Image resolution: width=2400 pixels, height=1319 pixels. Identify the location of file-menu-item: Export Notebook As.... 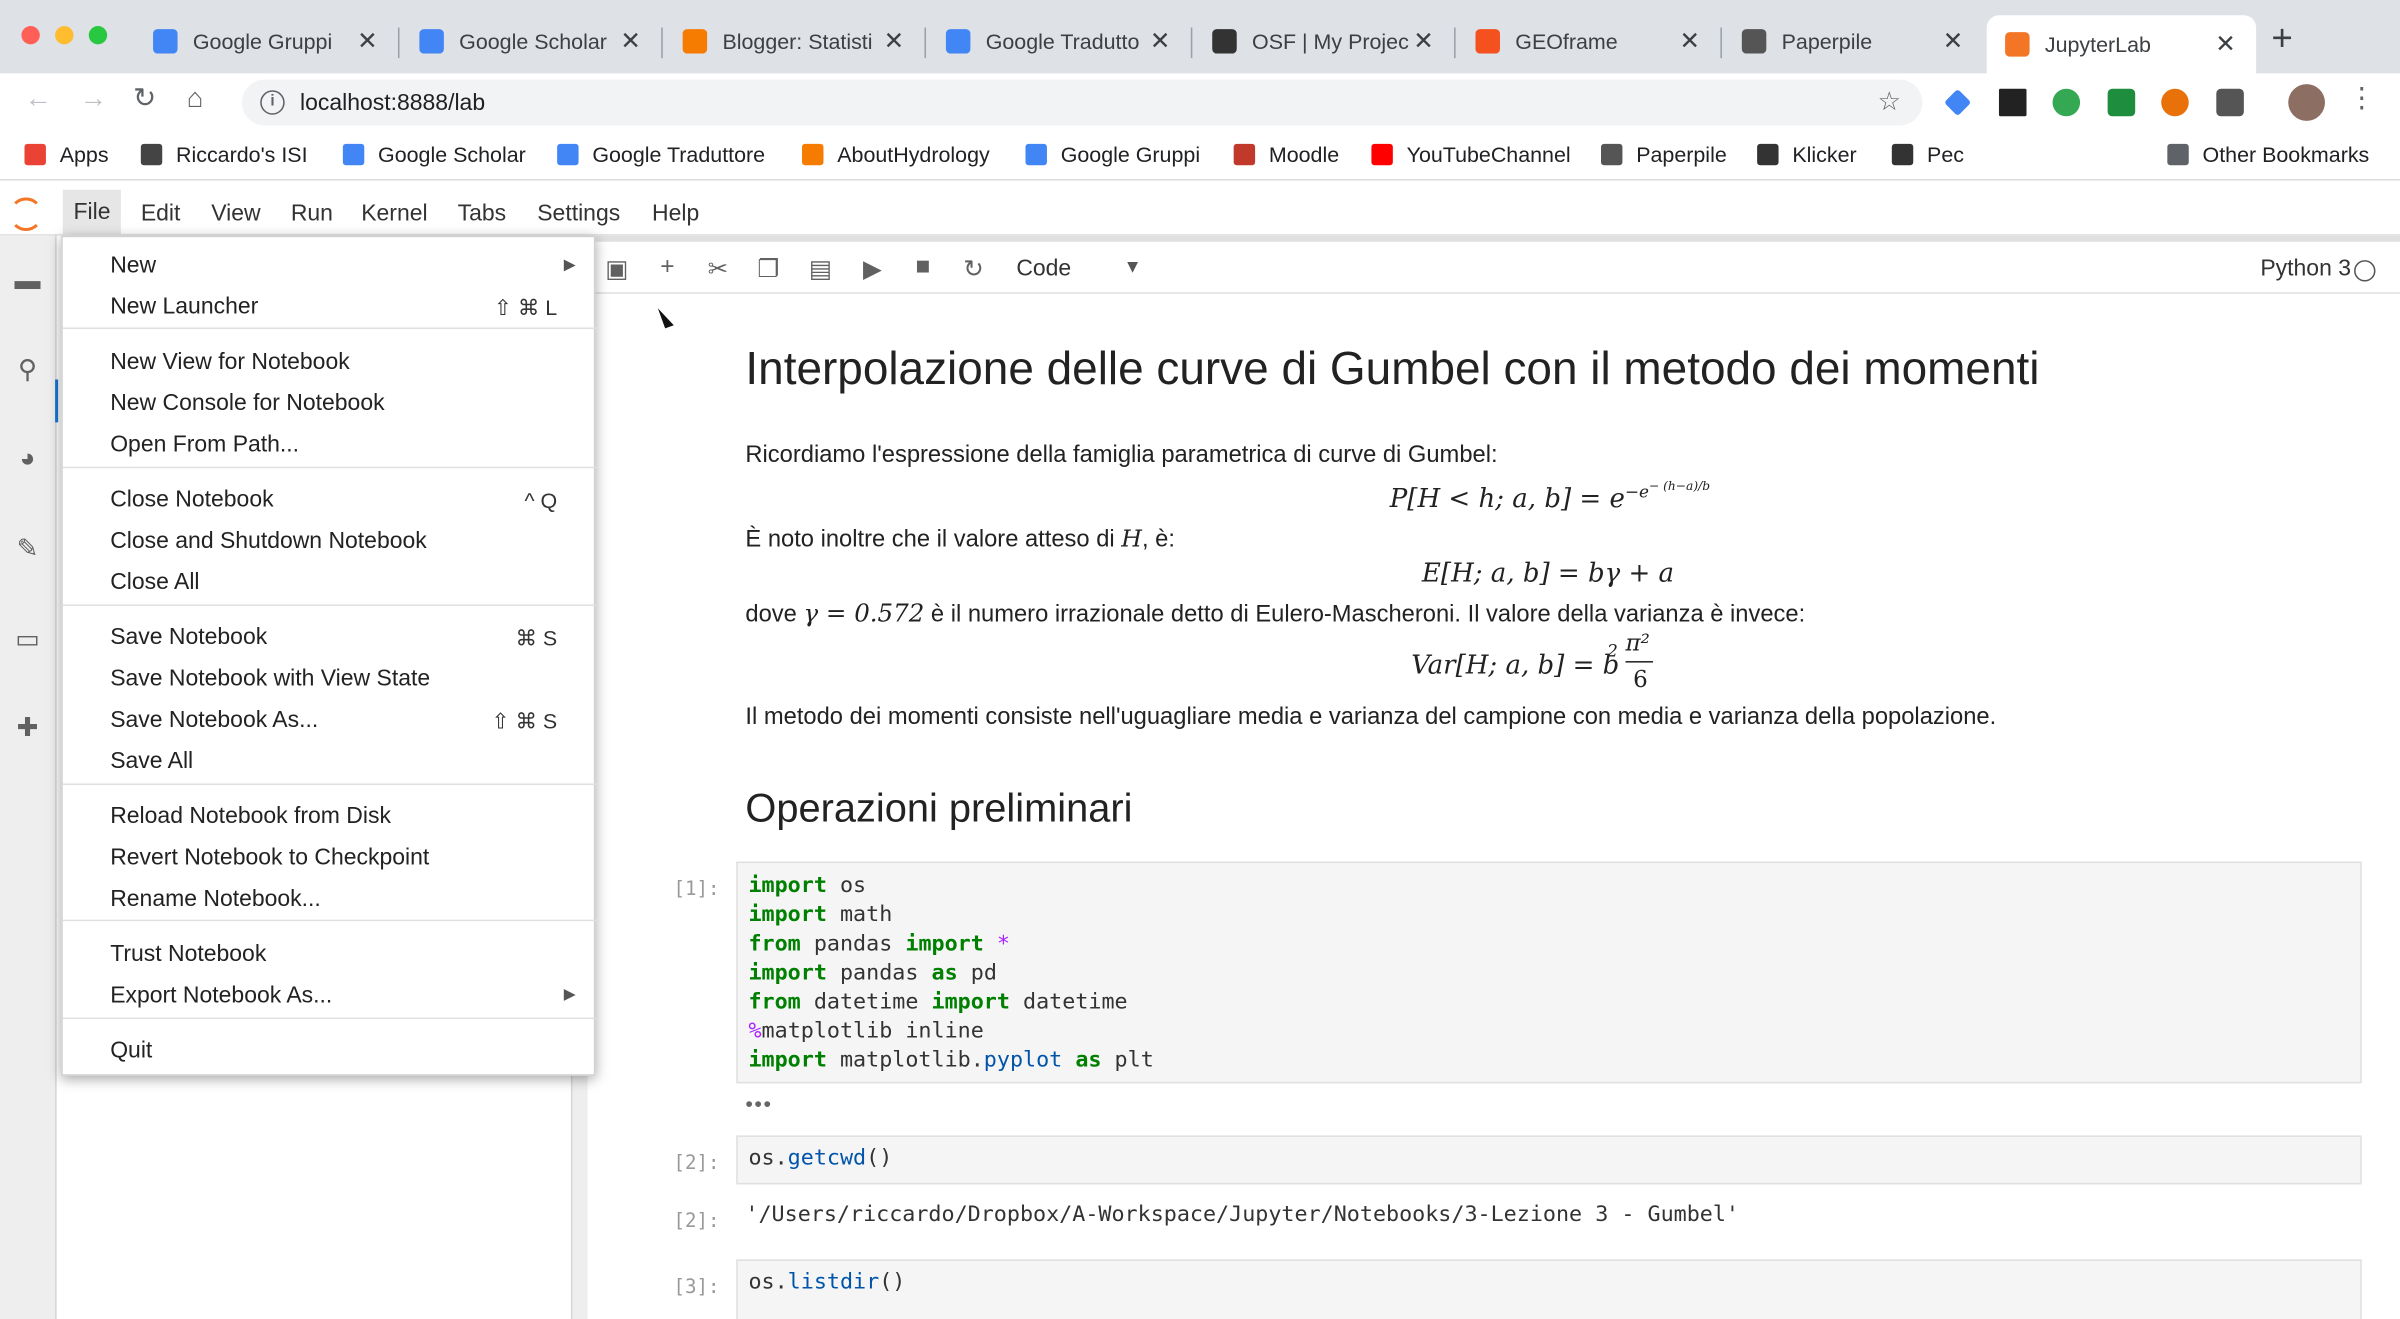
(221, 995).